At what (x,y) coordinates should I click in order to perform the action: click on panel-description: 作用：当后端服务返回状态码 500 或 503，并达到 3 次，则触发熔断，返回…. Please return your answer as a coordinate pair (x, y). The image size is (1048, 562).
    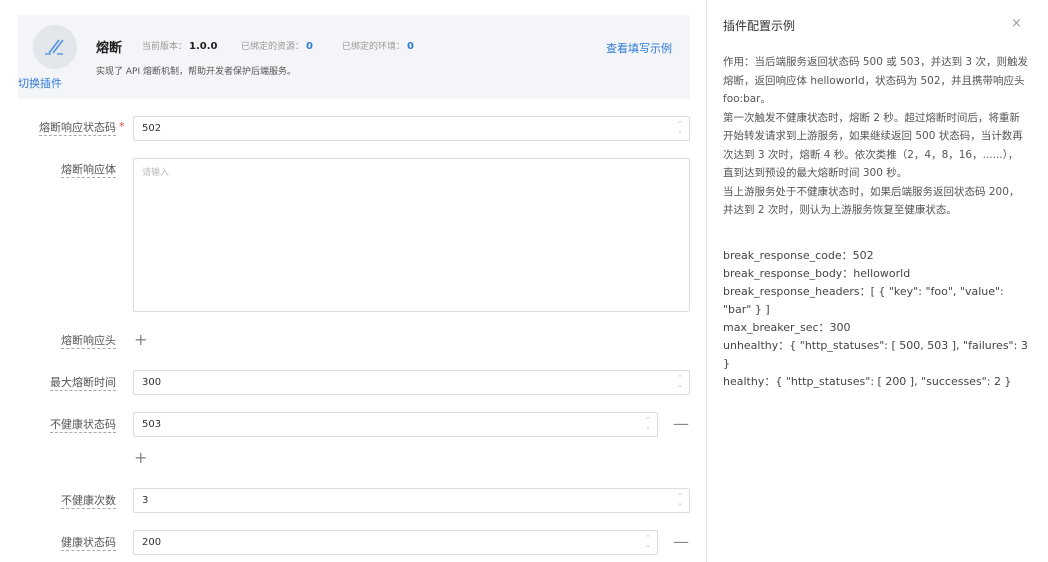
    Looking at the image, I should click on (875, 136).